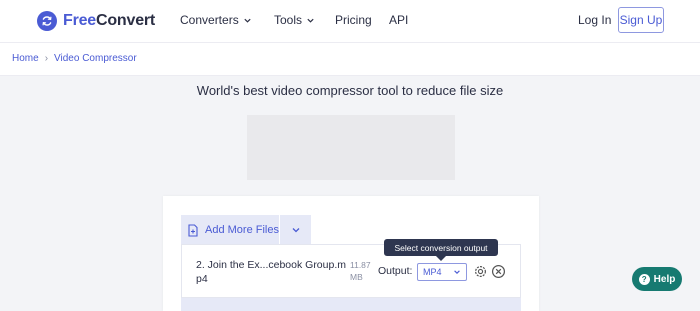  I want to click on help-button: ? Help, so click(657, 279).